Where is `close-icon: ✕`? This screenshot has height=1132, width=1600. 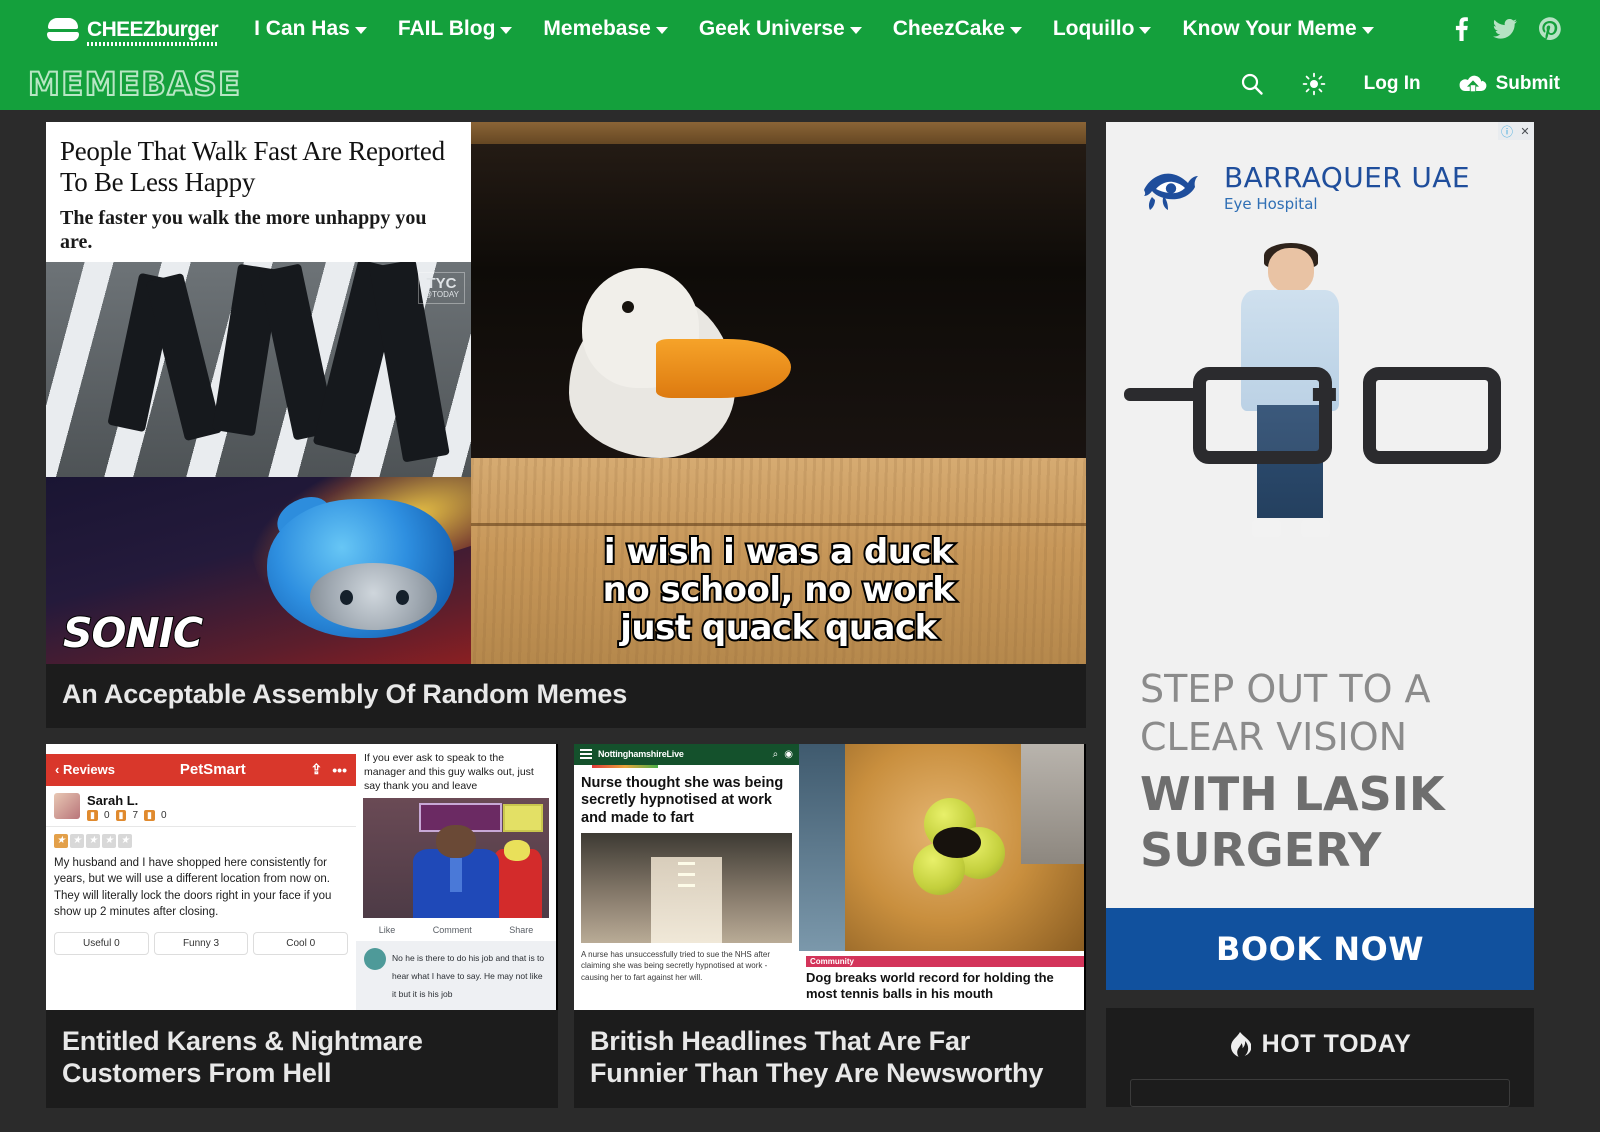 close-icon: ✕ is located at coordinates (1525, 131).